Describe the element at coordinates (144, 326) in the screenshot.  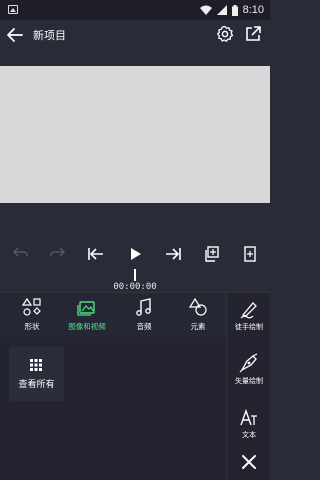
I see `tab-label: 音频` at that location.